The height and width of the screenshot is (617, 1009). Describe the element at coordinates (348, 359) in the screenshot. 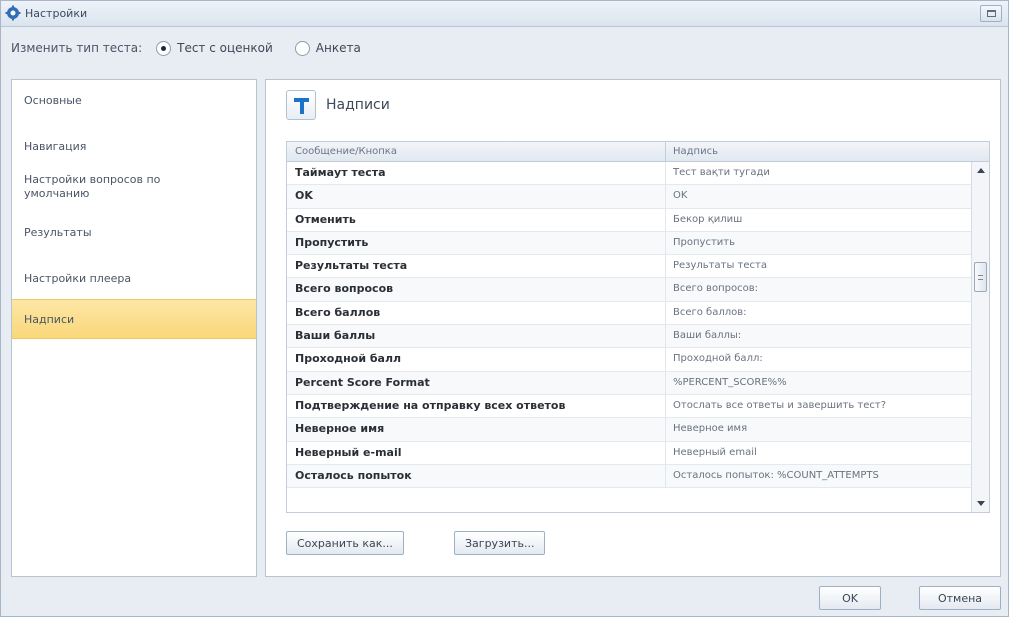

I see `row-message-cell: Проходной балл` at that location.